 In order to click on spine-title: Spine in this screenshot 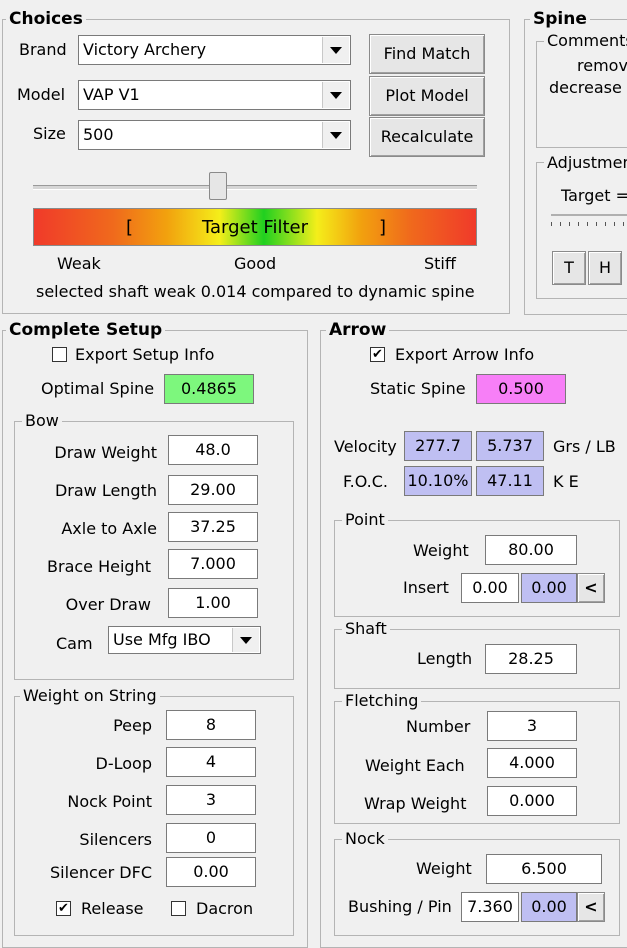, I will do `click(560, 19)`.